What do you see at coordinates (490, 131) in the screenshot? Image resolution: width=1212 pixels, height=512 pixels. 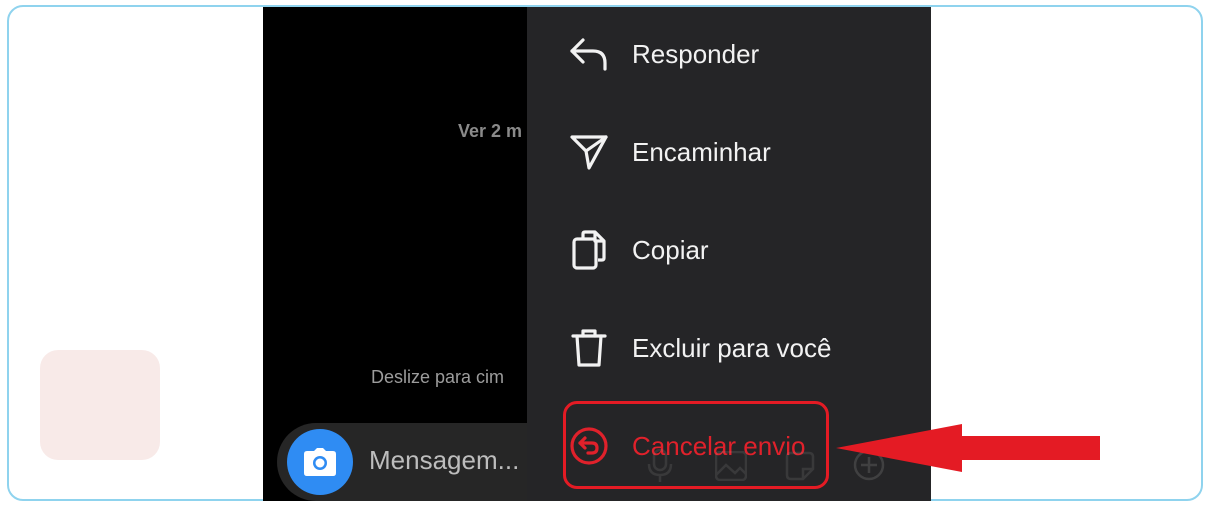 I see `chat-preview-text: Ver 2 m` at bounding box center [490, 131].